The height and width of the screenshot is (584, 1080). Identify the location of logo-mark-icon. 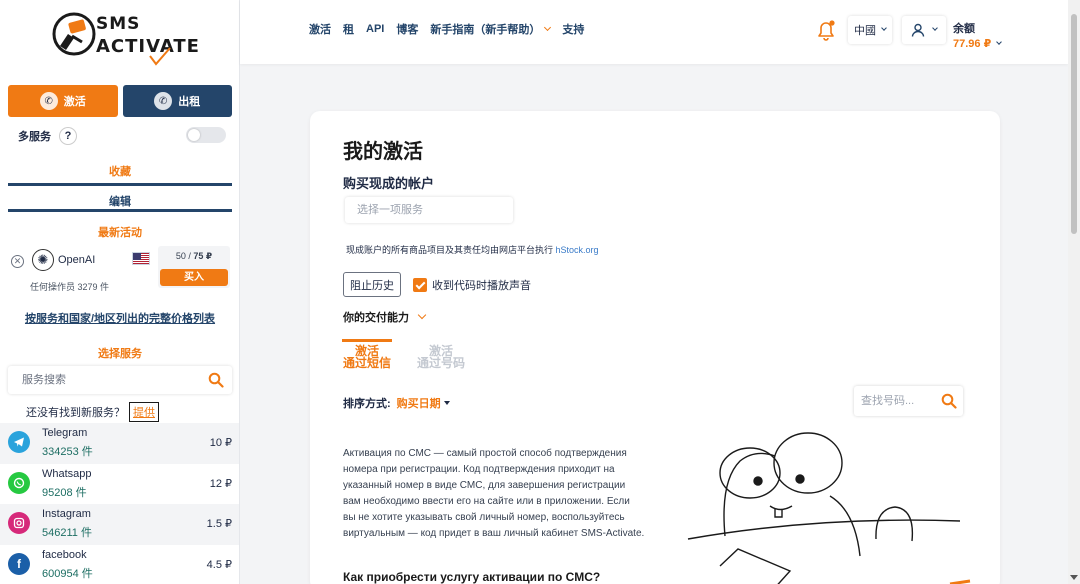
(74, 34).